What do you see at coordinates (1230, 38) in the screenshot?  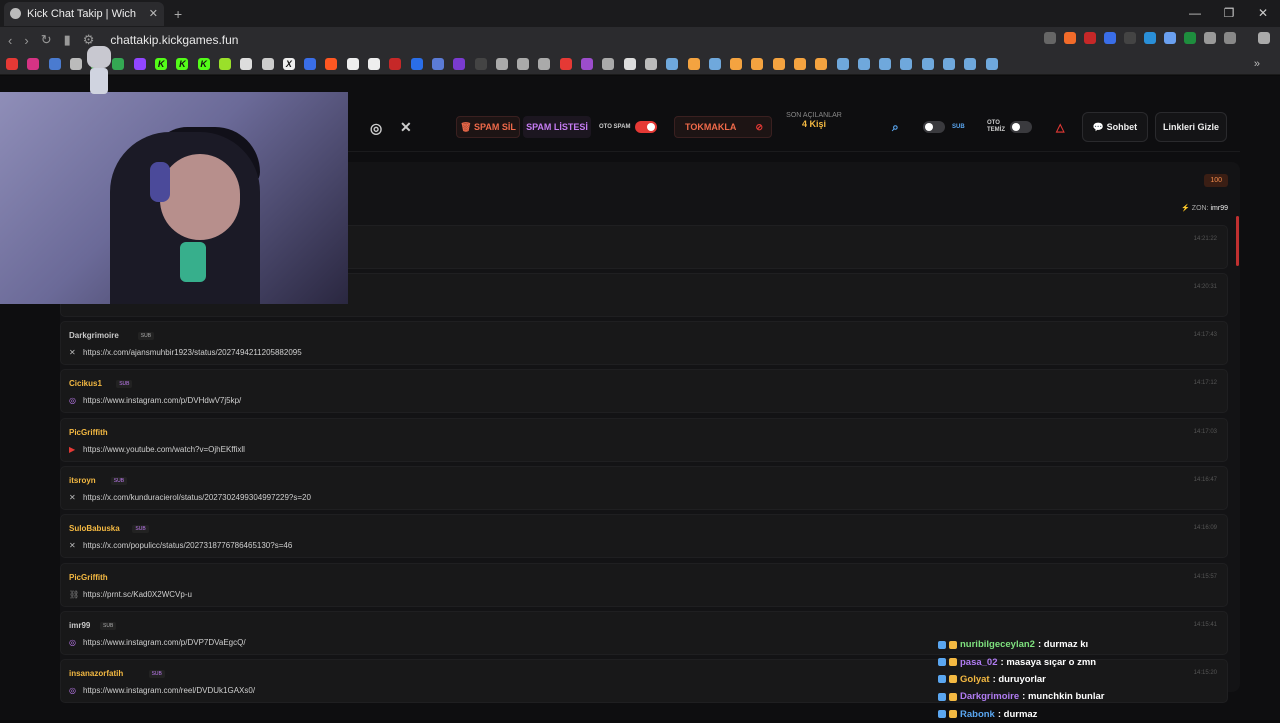 I see `sidebar-icon` at bounding box center [1230, 38].